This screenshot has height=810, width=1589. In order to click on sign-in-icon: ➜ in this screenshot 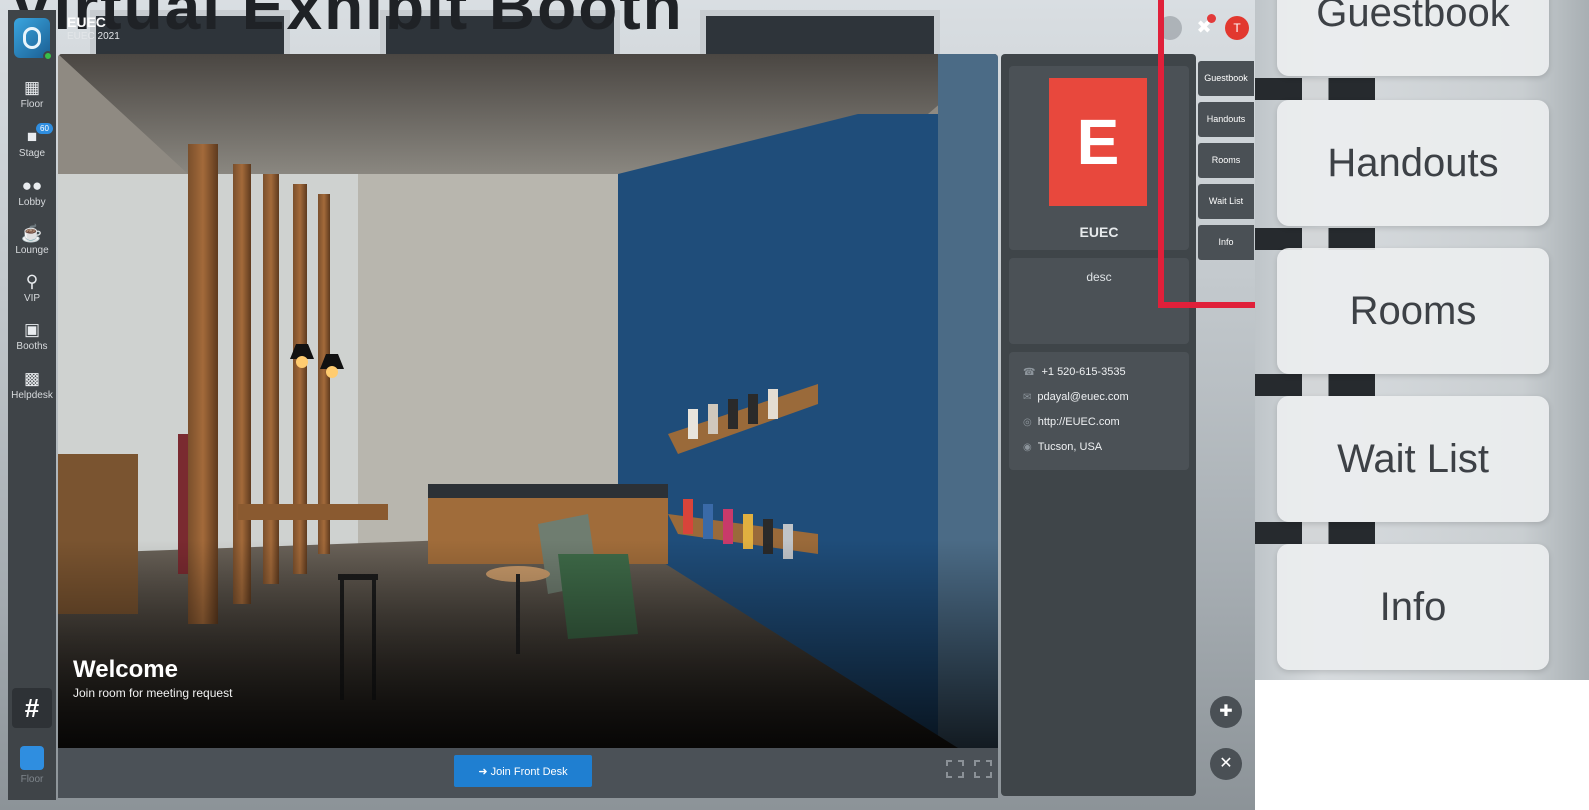, I will do `click(484, 771)`.